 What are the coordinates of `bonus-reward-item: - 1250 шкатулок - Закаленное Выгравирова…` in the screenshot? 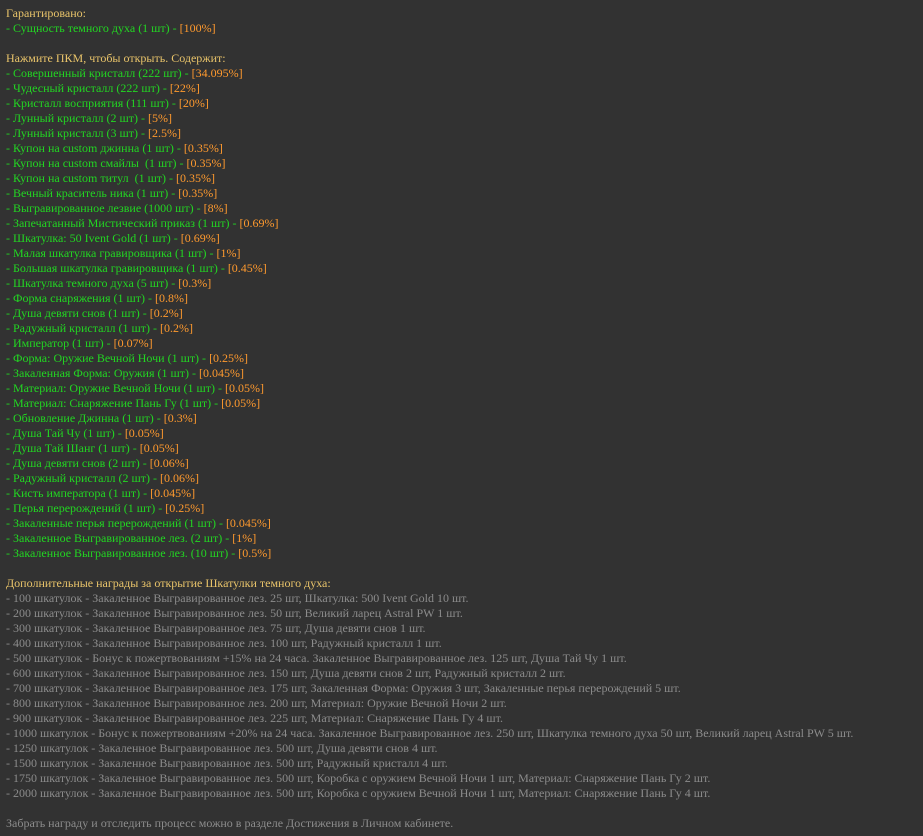 It's located at (222, 748).